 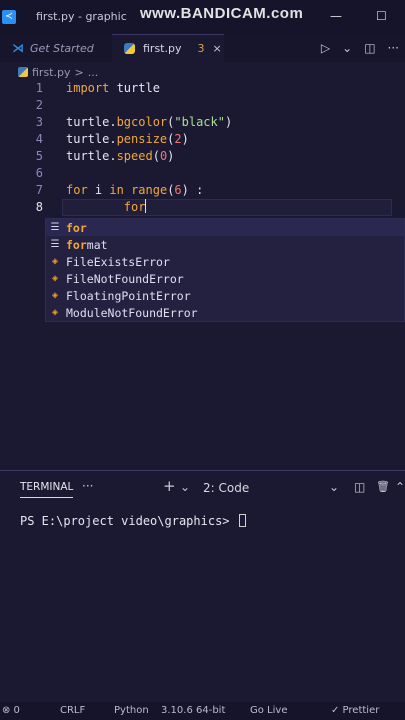 What do you see at coordinates (202, 105) in the screenshot?
I see `code-line: 2` at bounding box center [202, 105].